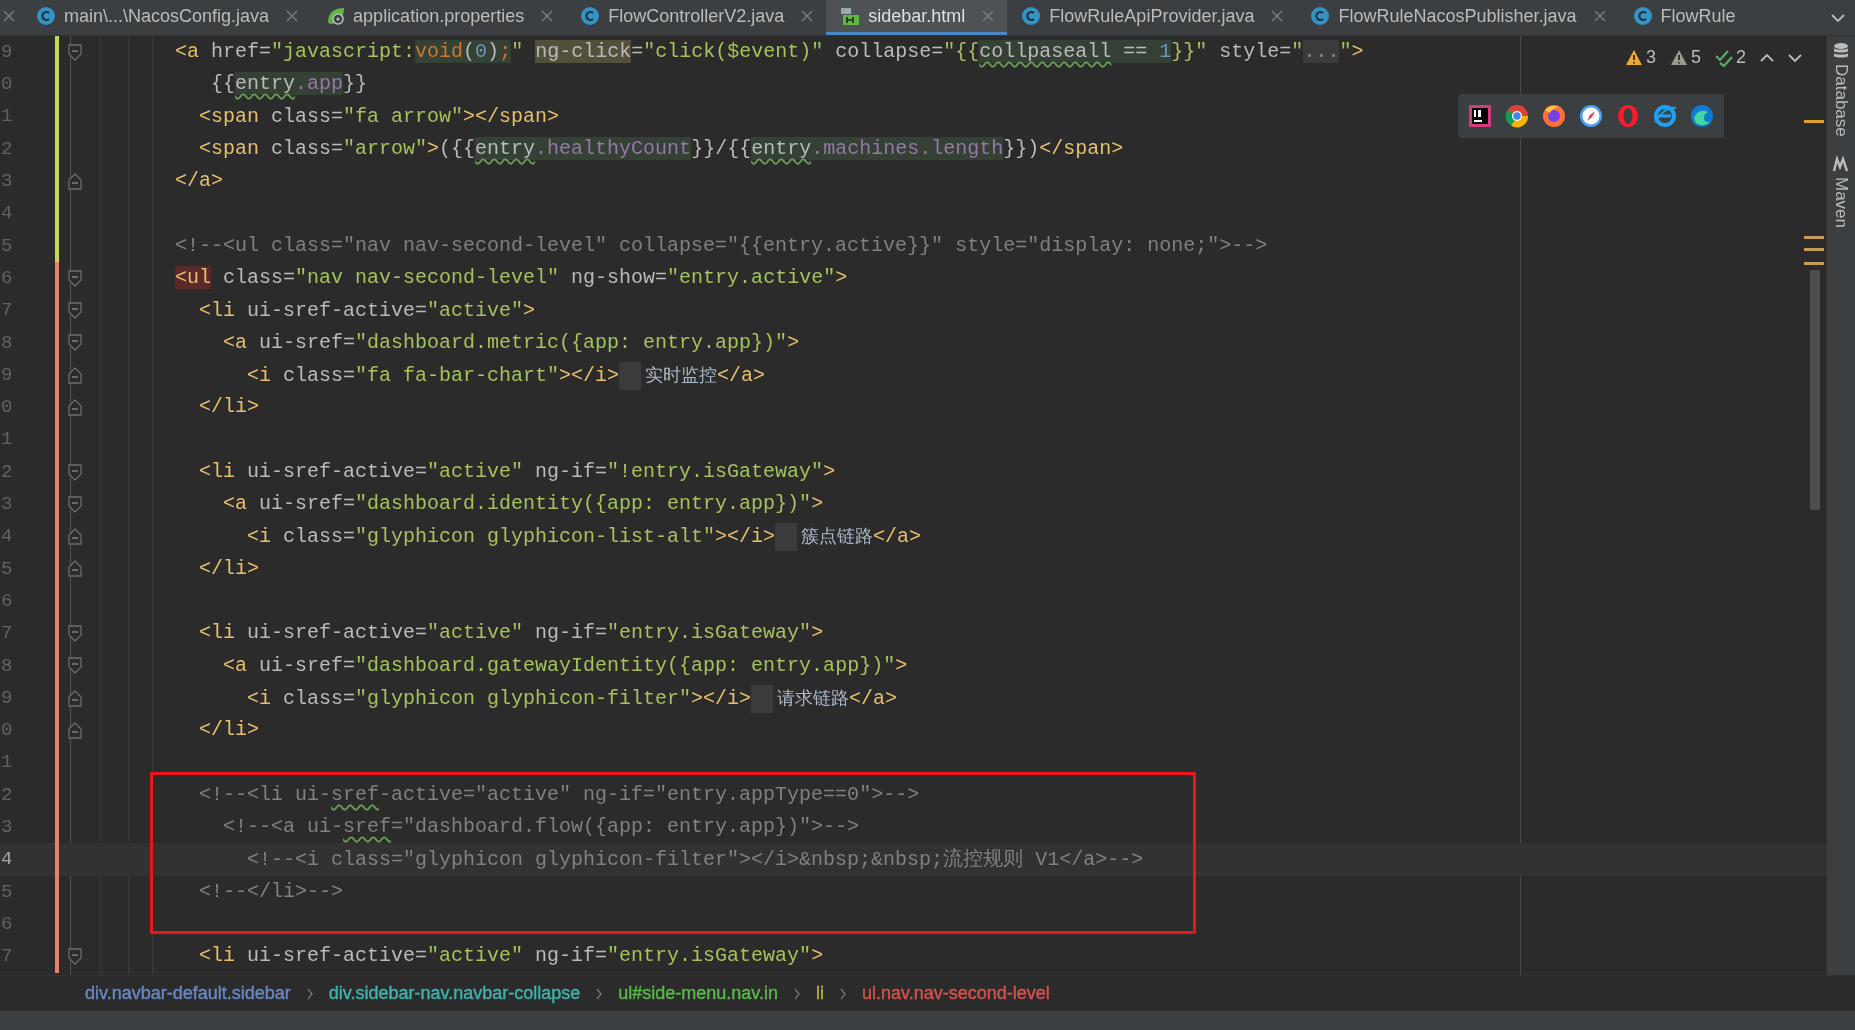  Describe the element at coordinates (1640, 57) in the screenshot. I see `inspection-count-button: 3` at that location.